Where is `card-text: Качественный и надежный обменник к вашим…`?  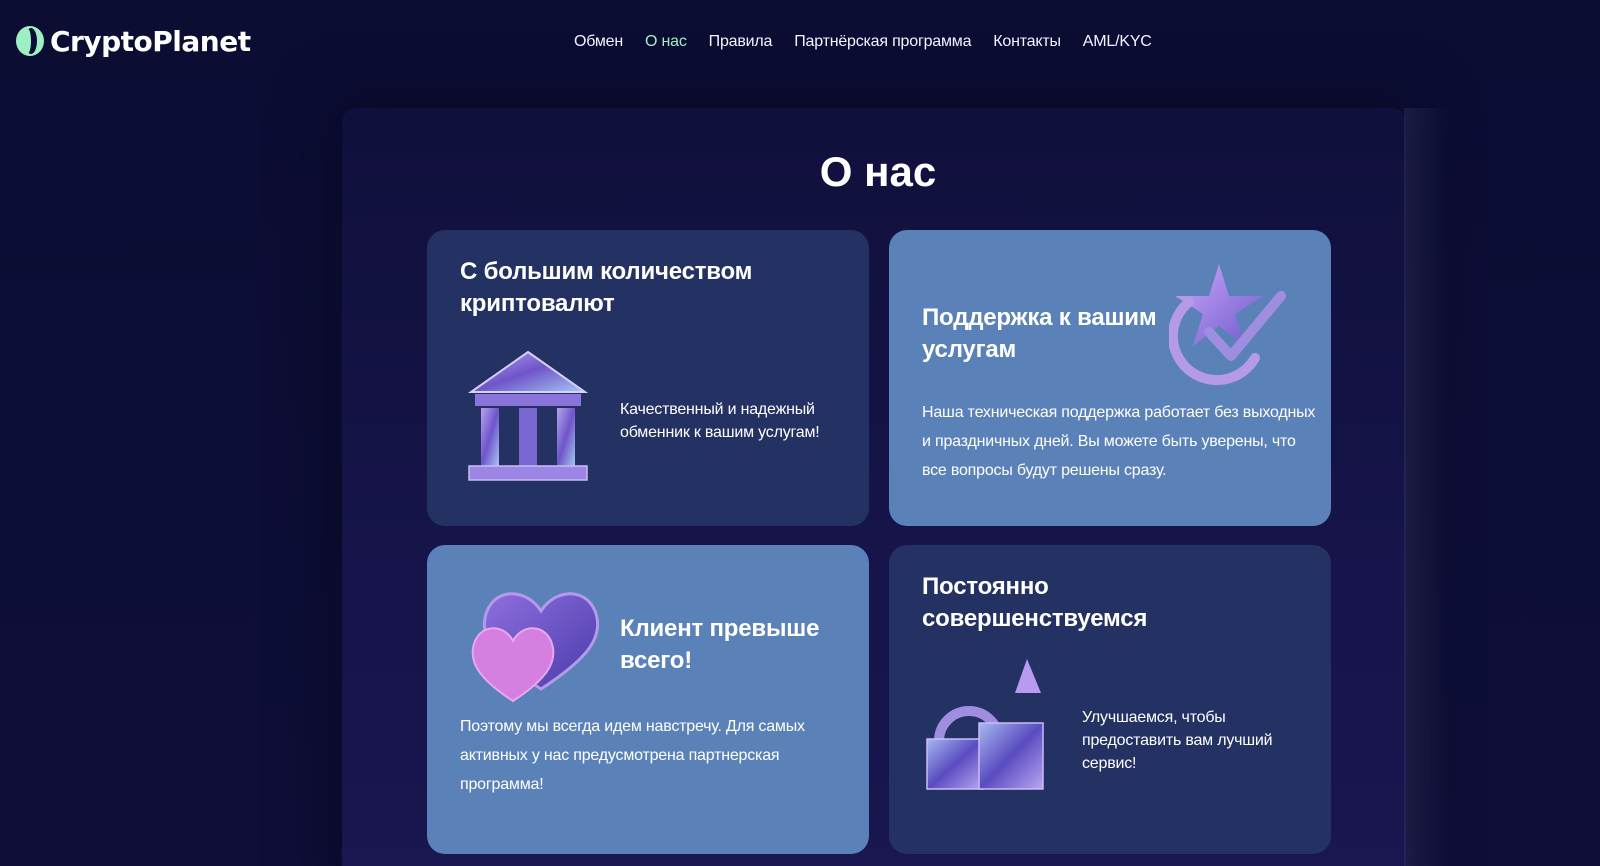 card-text: Качественный и надежный обменник к вашим… is located at coordinates (720, 421).